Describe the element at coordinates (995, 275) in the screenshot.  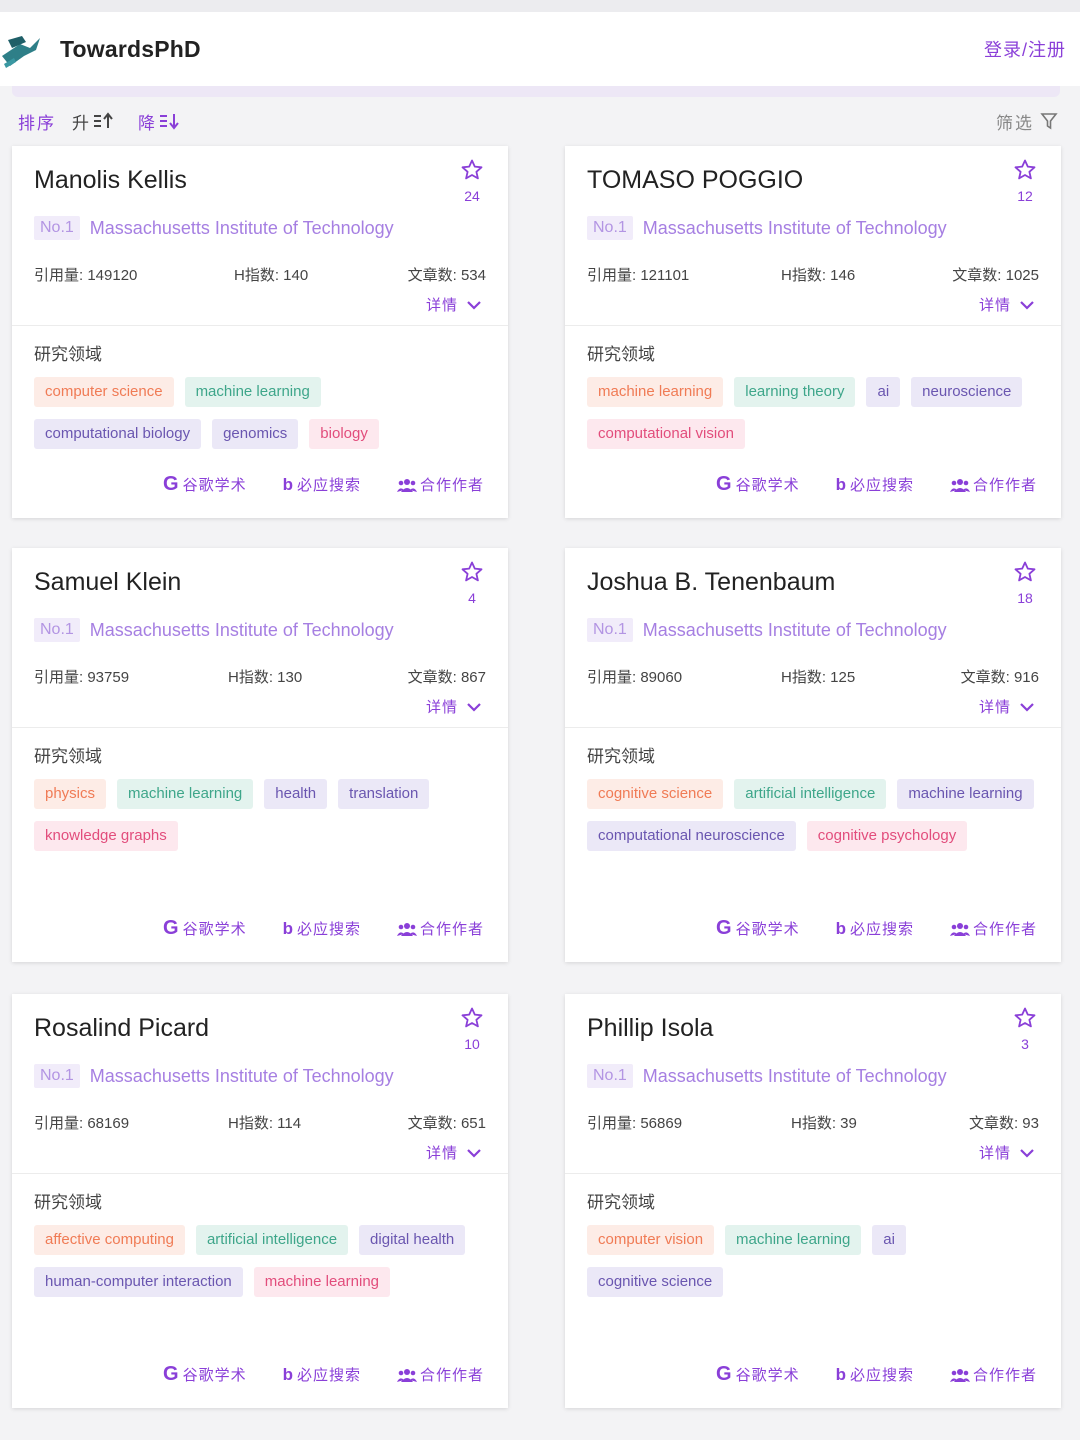
I see `paper-count: 文章数: 1025` at that location.